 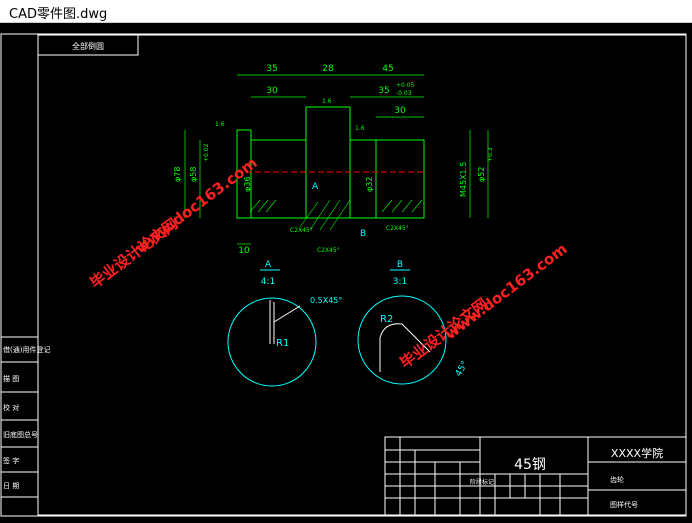 What do you see at coordinates (11, 460) in the screenshot?
I see `left-panel-label: 签 字` at bounding box center [11, 460].